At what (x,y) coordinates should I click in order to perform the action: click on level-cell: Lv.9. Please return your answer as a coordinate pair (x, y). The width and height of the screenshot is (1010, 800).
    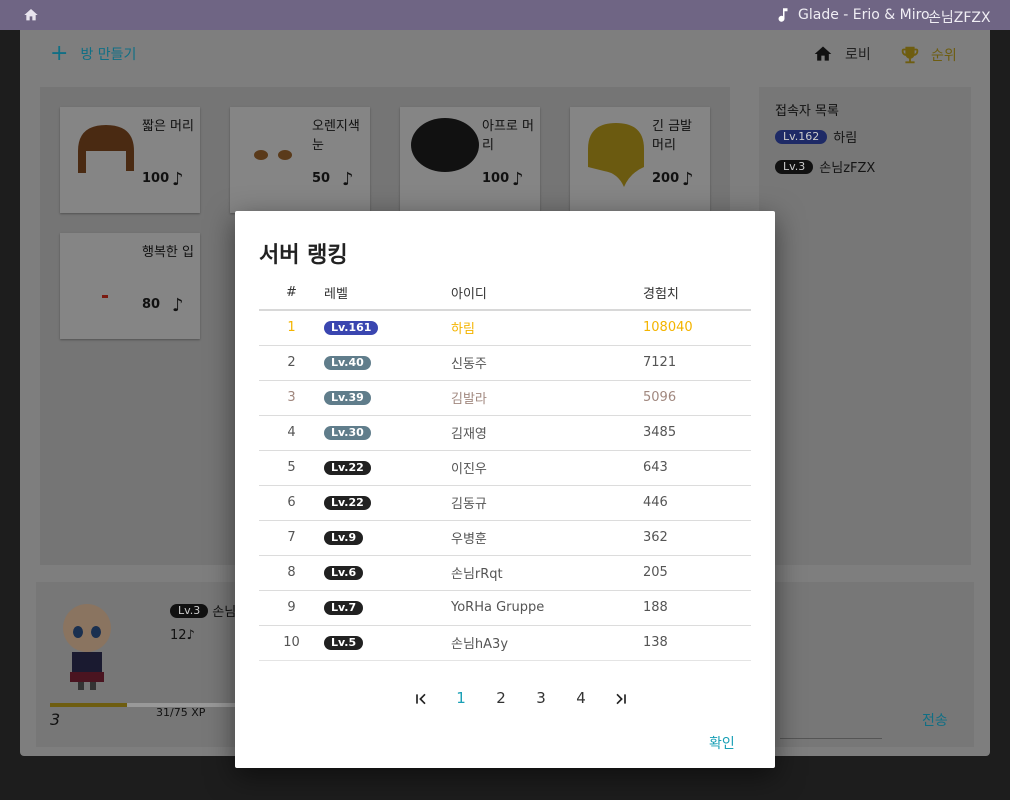
    Looking at the image, I should click on (387, 538).